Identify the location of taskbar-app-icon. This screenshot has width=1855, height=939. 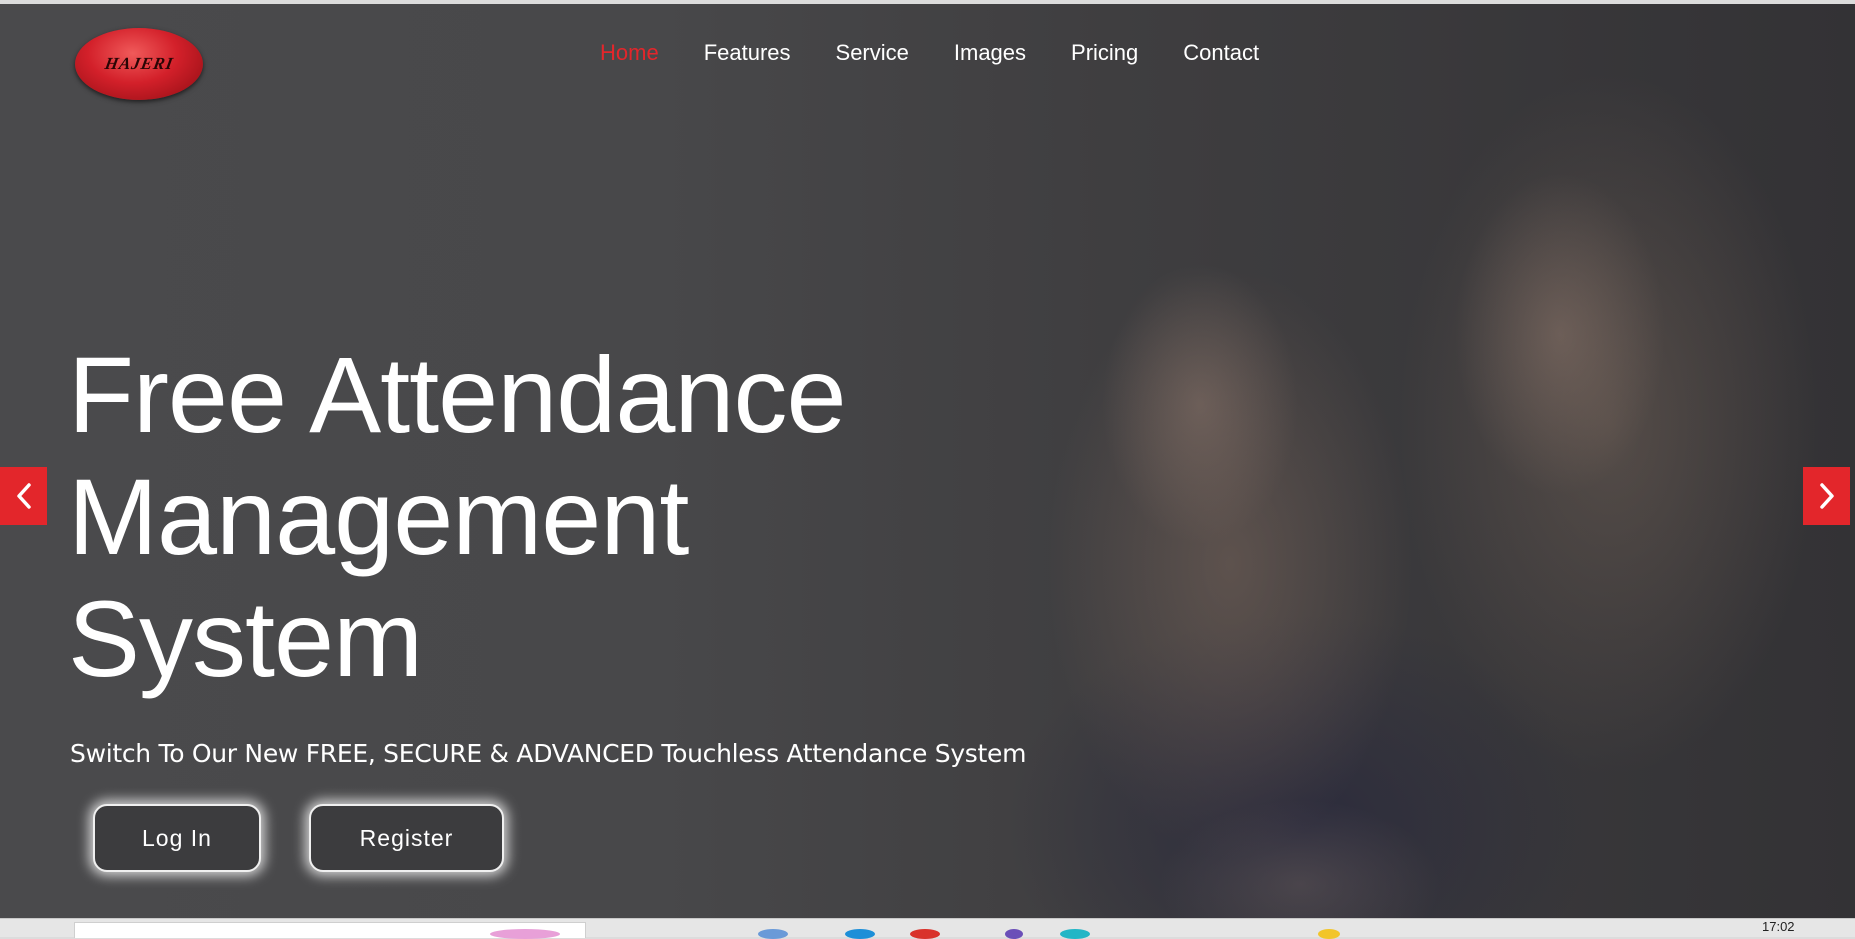
(525, 934).